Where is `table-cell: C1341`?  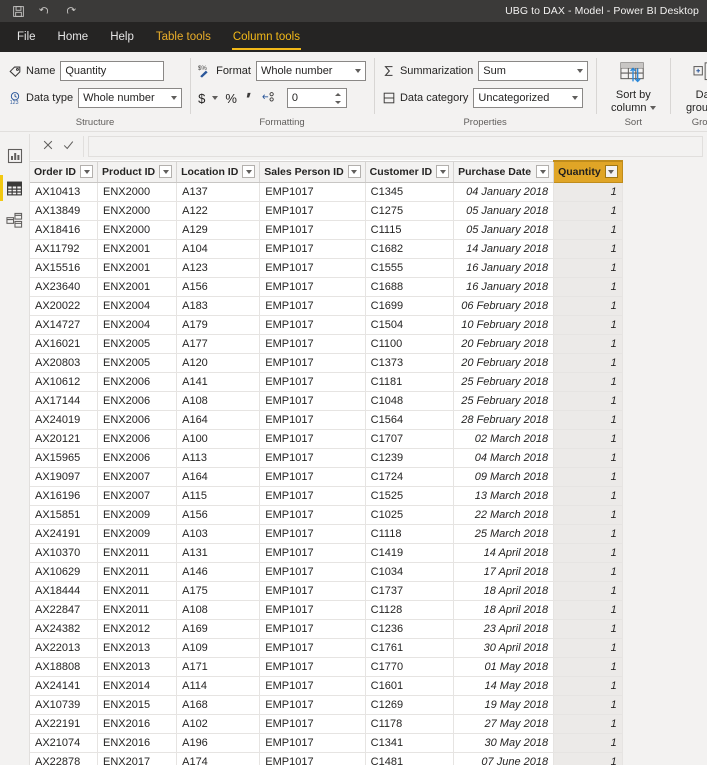 table-cell: C1341 is located at coordinates (410, 743).